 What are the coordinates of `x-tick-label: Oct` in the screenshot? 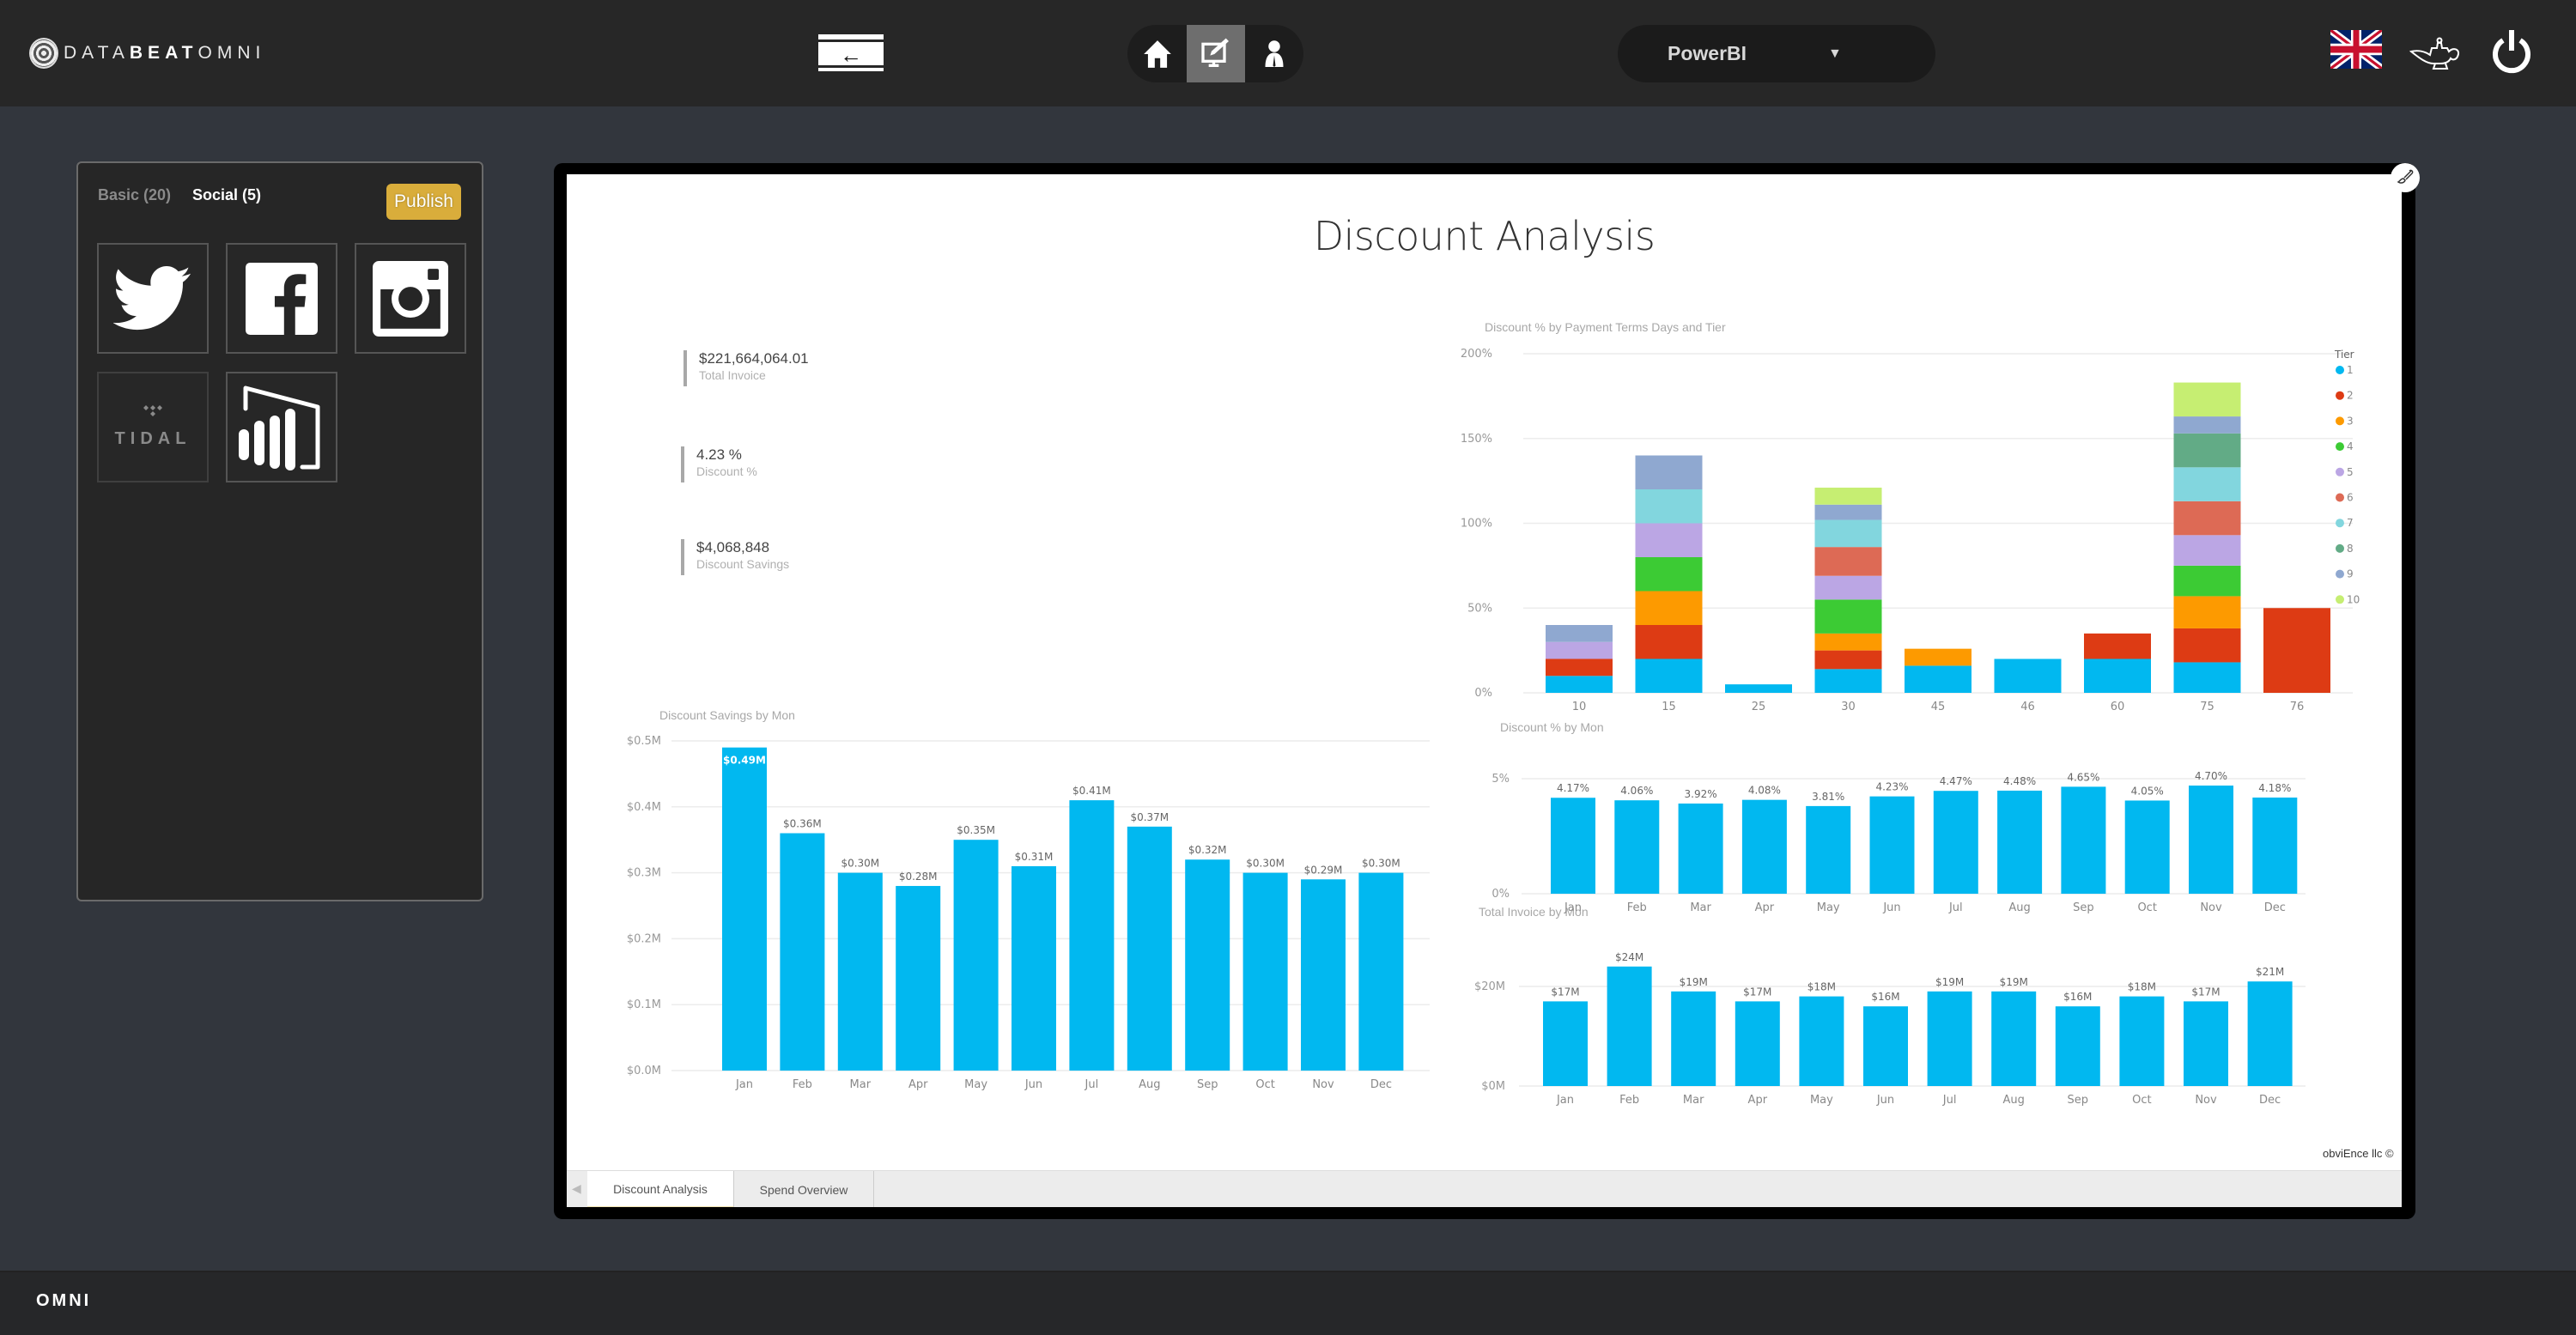 It's located at (2141, 1100).